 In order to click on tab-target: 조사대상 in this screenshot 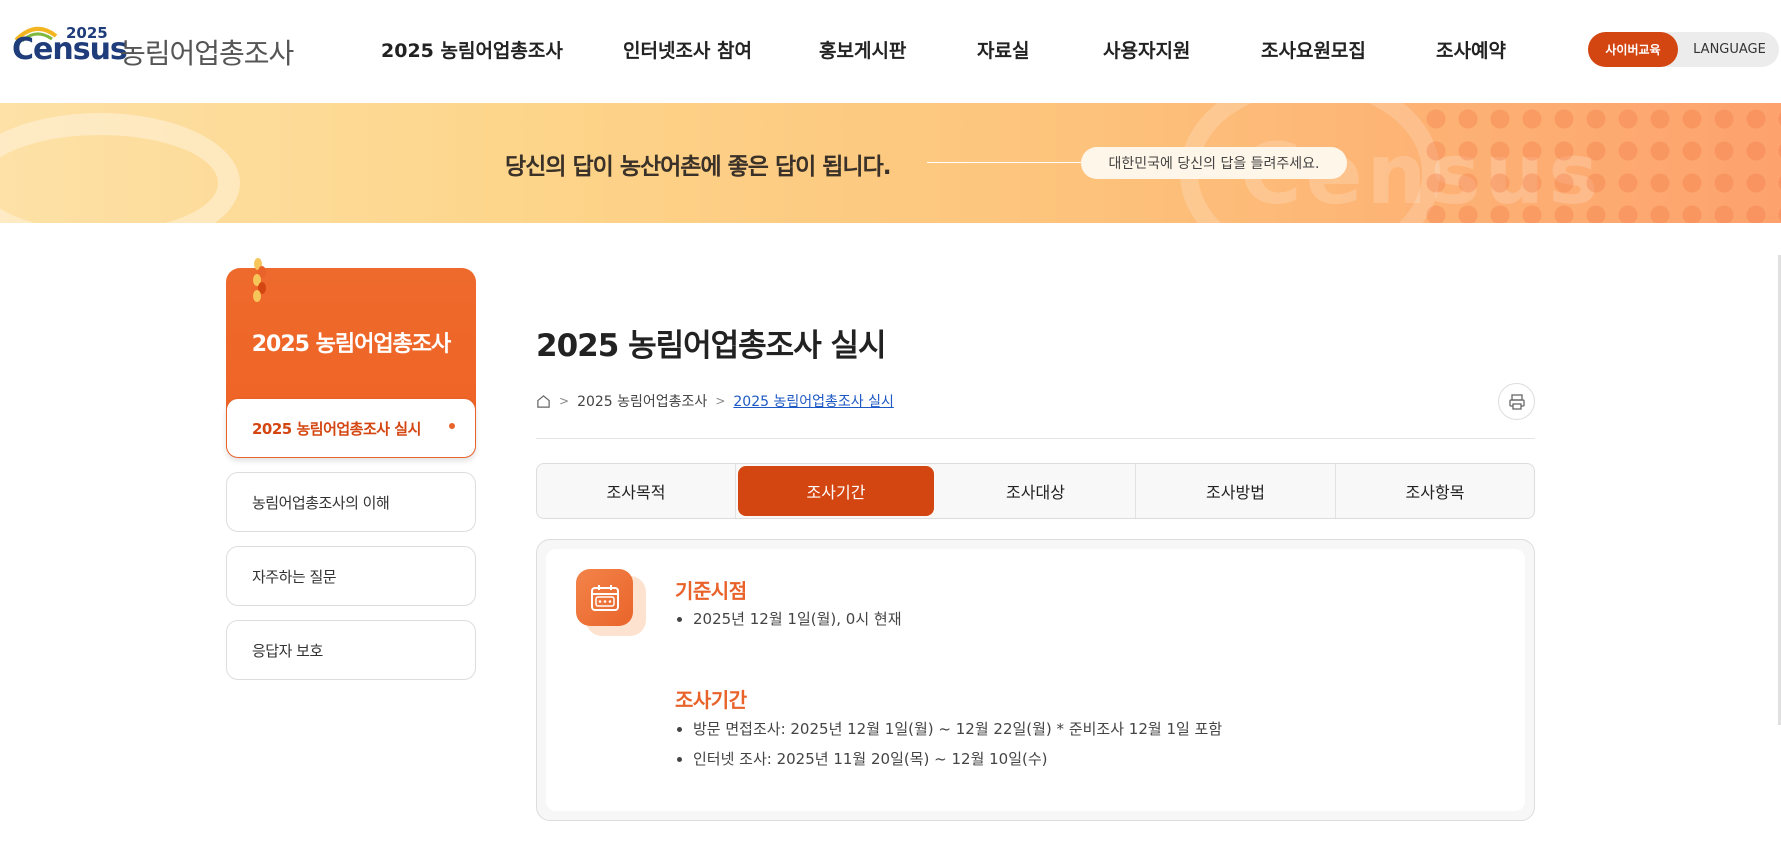, I will do `click(1036, 491)`.